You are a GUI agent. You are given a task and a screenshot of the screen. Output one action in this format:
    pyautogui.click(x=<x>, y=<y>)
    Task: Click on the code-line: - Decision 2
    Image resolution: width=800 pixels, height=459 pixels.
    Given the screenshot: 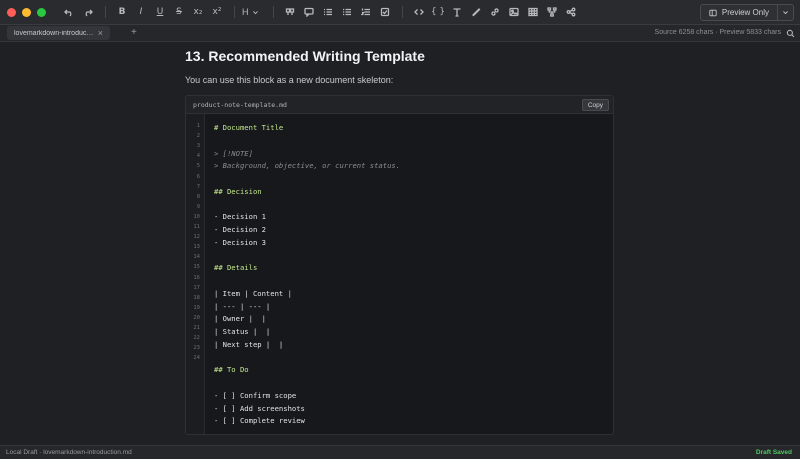 What is the action you would take?
    pyautogui.click(x=240, y=229)
    